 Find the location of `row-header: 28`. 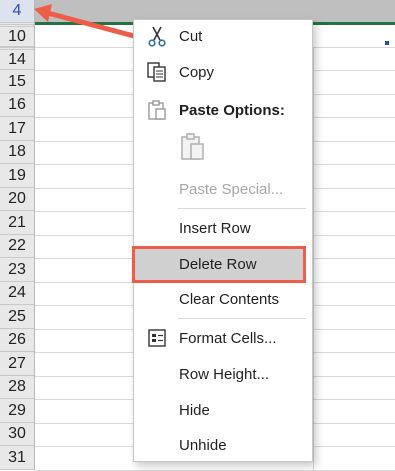

row-header: 28 is located at coordinates (17, 387).